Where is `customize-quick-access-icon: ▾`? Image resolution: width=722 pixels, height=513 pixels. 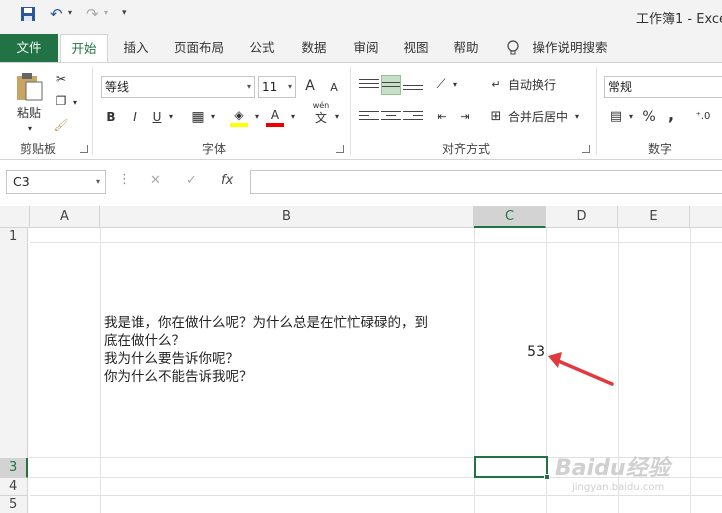 customize-quick-access-icon: ▾ is located at coordinates (124, 13).